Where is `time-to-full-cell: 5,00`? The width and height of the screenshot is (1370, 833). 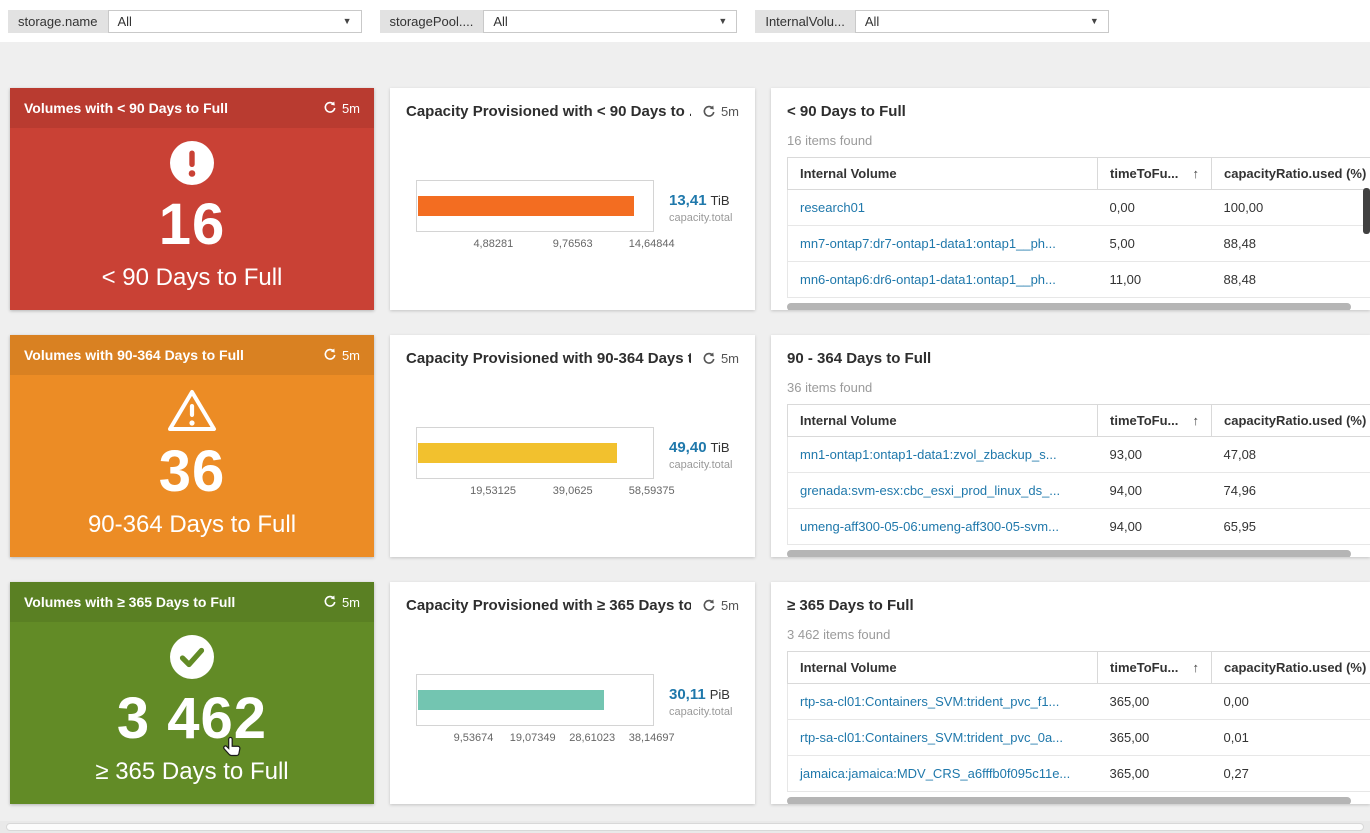
time-to-full-cell: 5,00 is located at coordinates (1154, 243).